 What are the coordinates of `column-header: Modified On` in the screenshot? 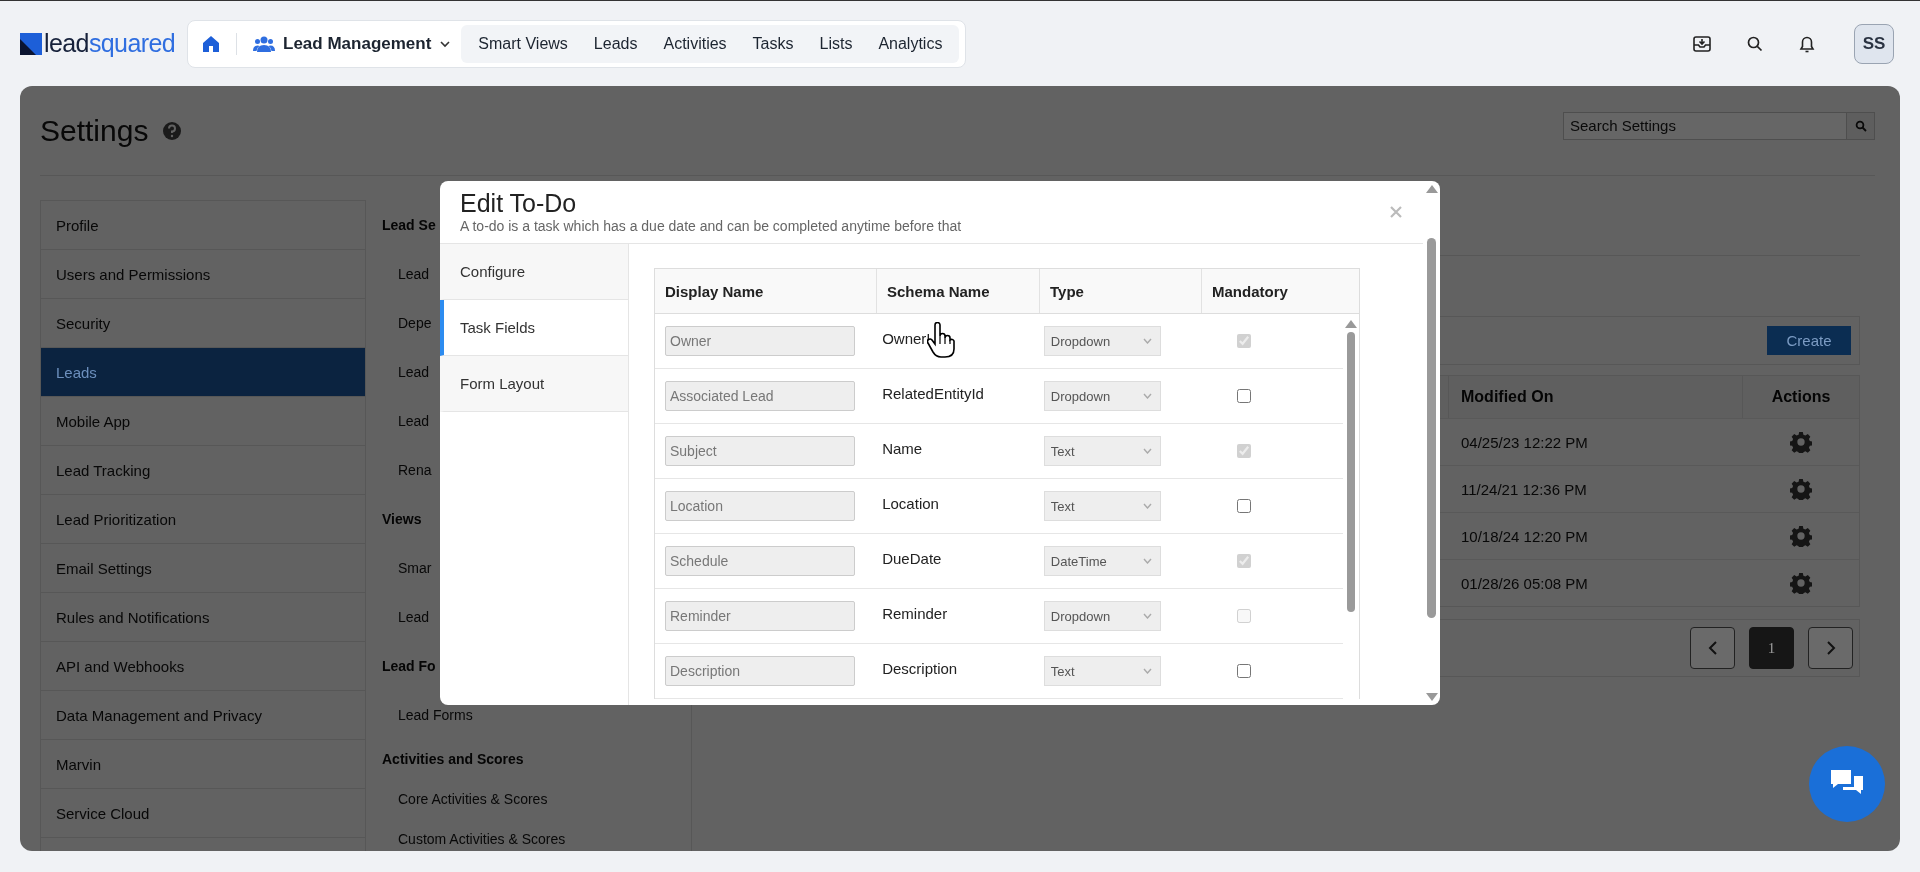 It's located at (1595, 397).